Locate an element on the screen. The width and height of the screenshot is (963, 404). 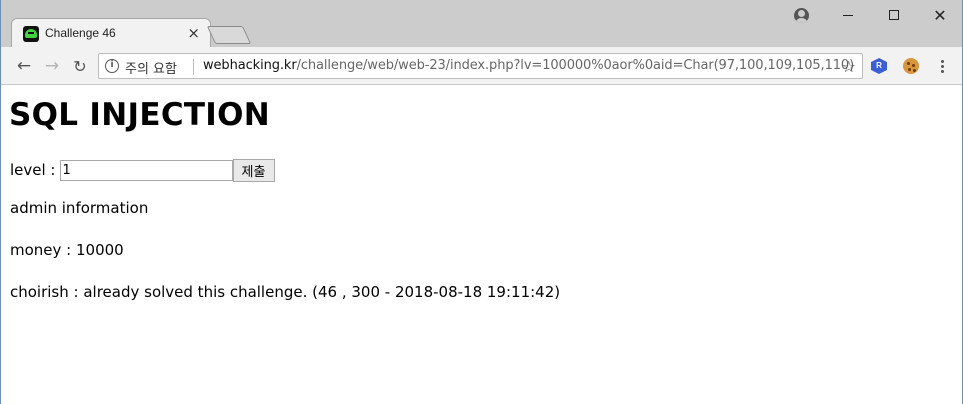
reload-icon: ↻ is located at coordinates (80, 66).